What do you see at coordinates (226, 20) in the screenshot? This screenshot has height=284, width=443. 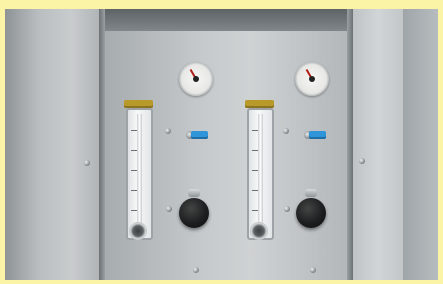 I see `recess-top-shadow` at bounding box center [226, 20].